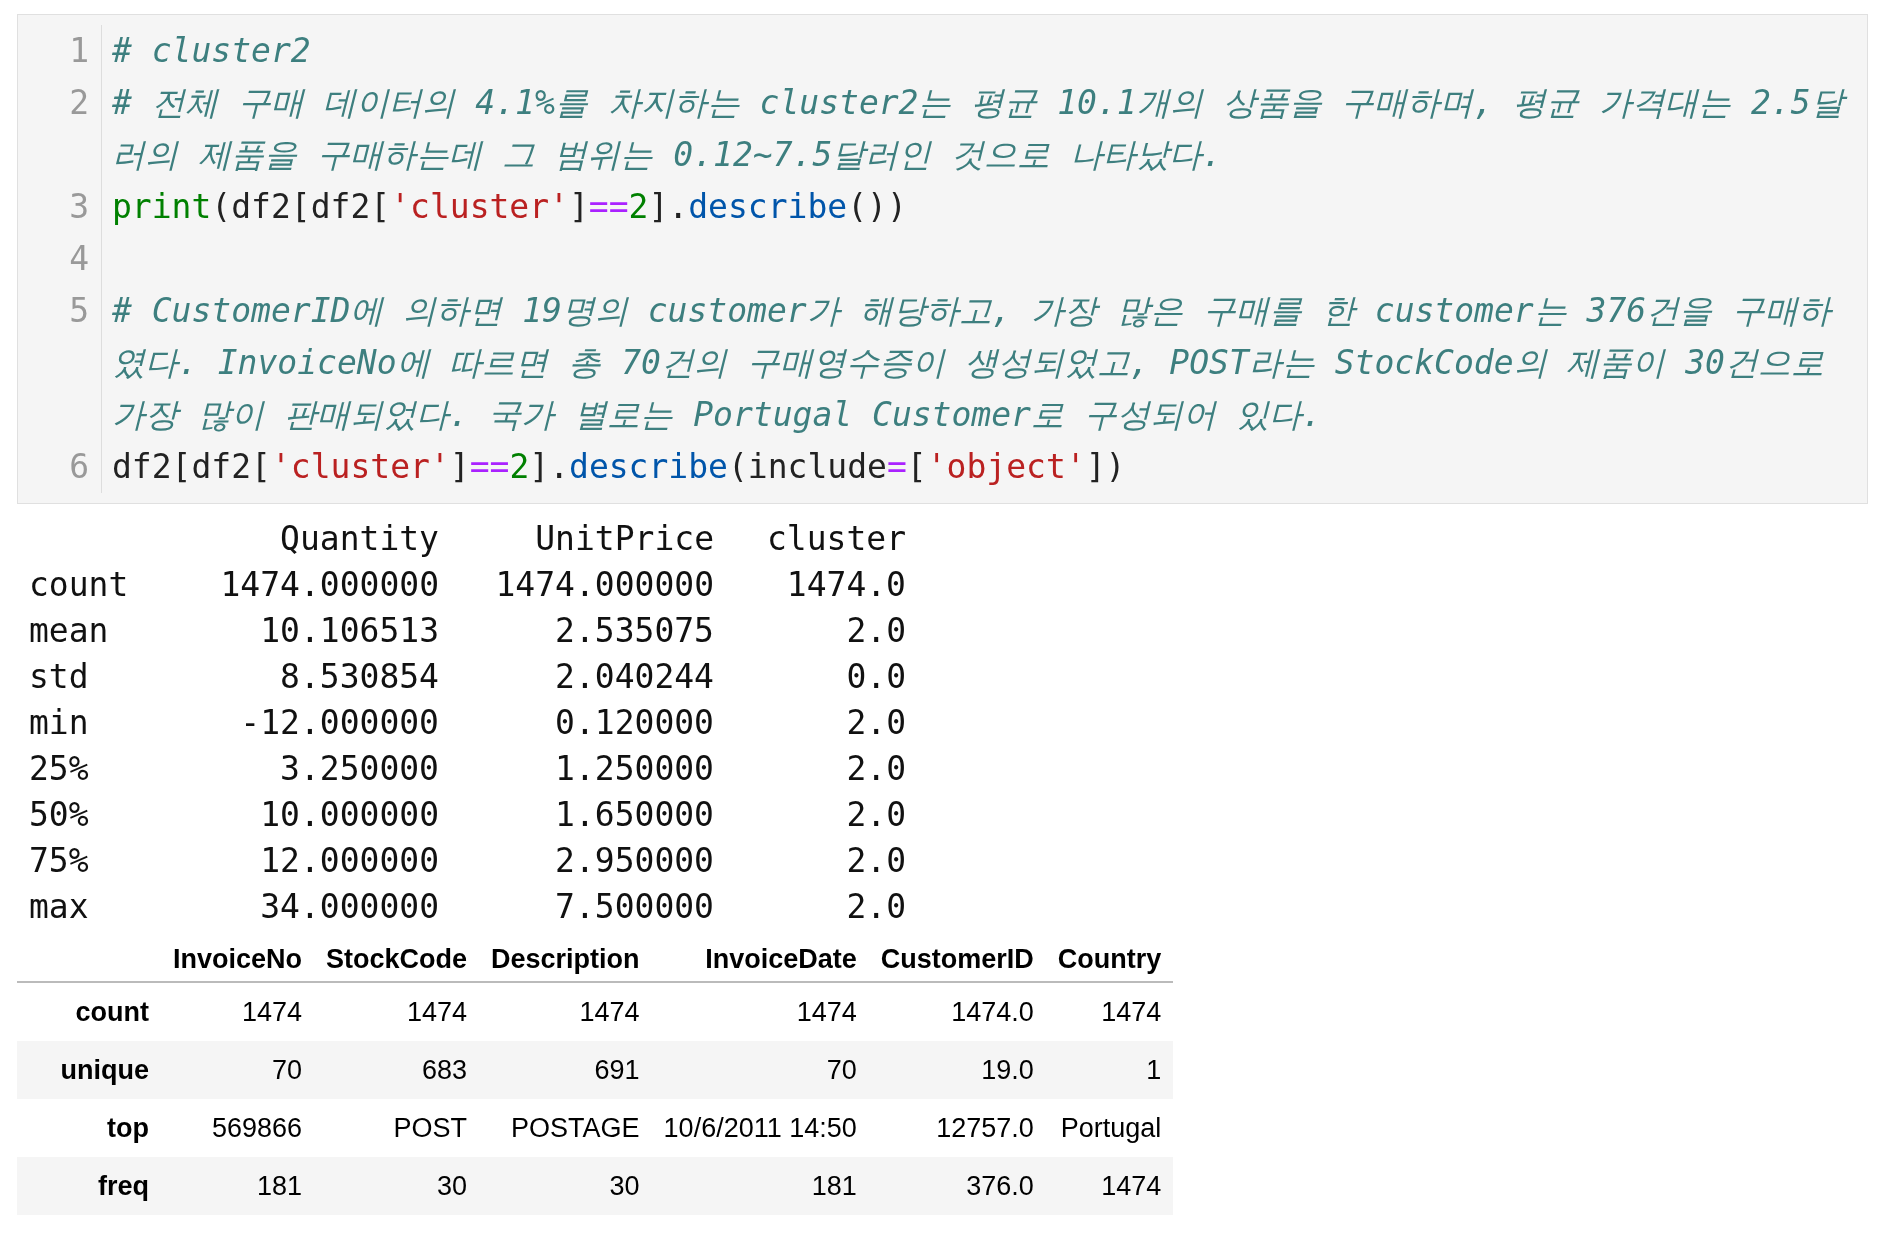 This screenshot has width=1882, height=1238. What do you see at coordinates (835, 539) in the screenshot?
I see `column-header: cluster` at bounding box center [835, 539].